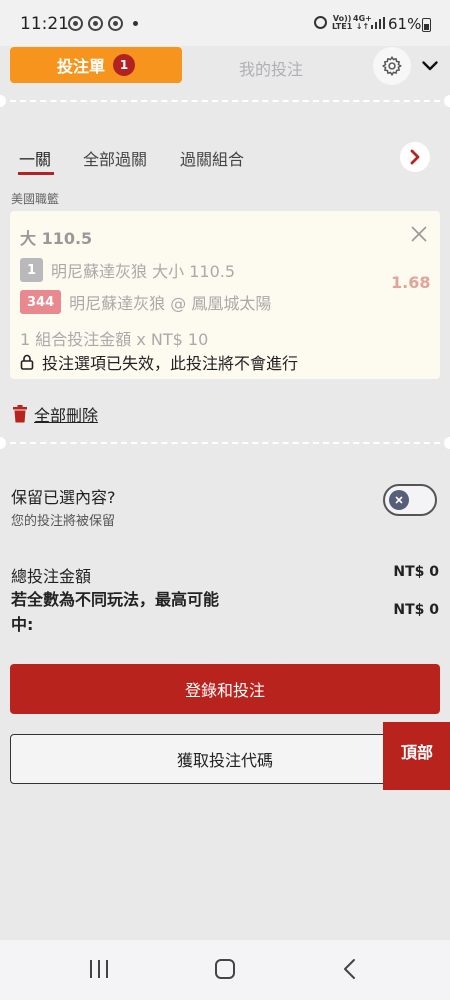  Describe the element at coordinates (44, 24) in the screenshot. I see `status-time: 11:21` at that location.